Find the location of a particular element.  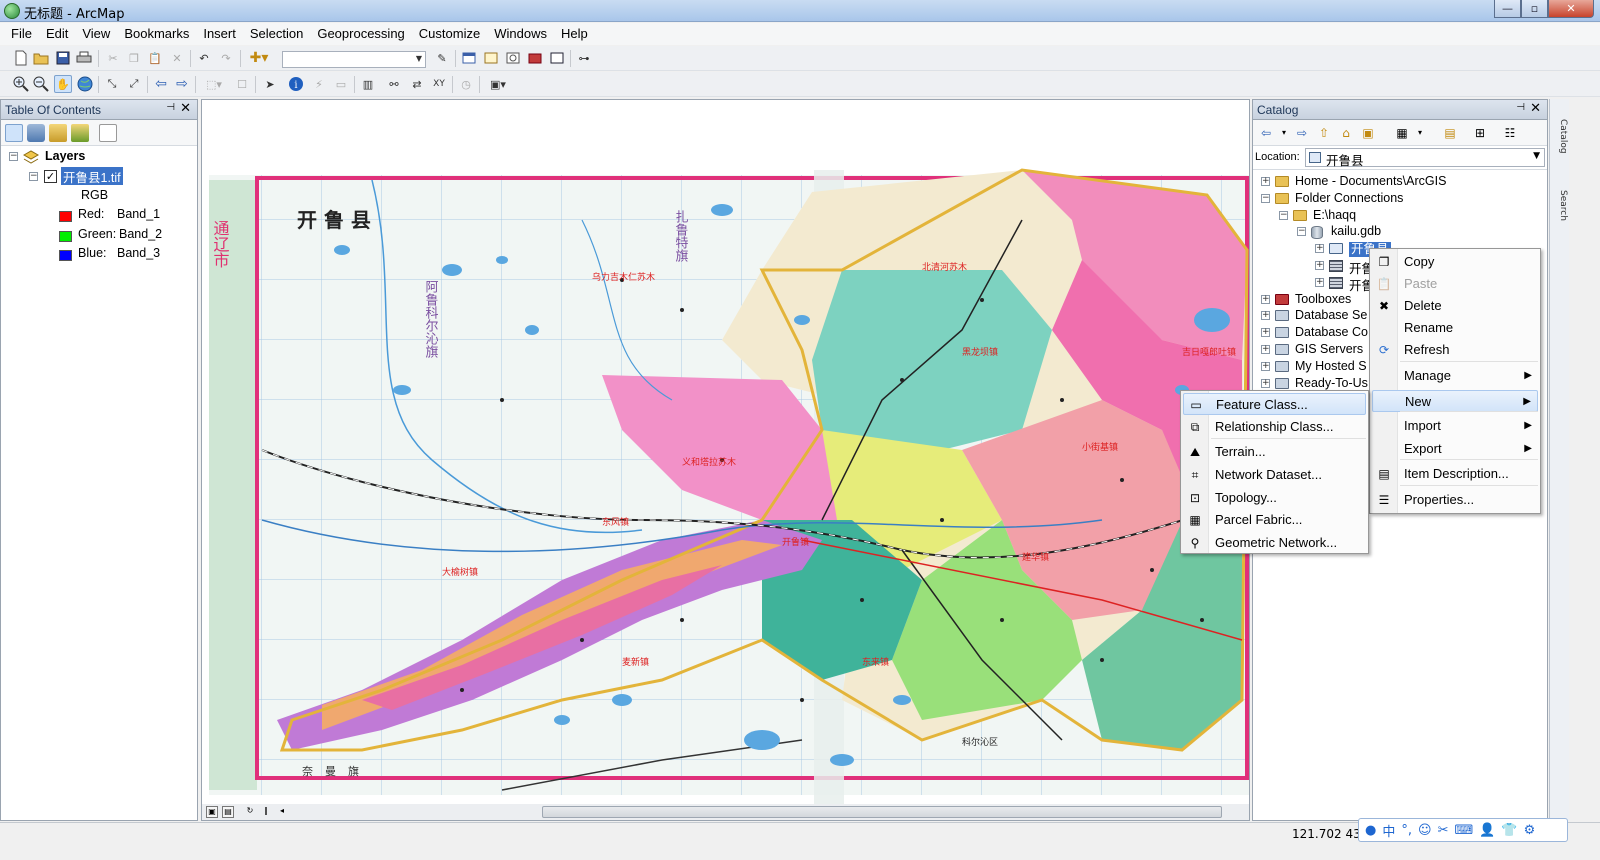

home-folder-icon: ⌂ is located at coordinates (1346, 133).